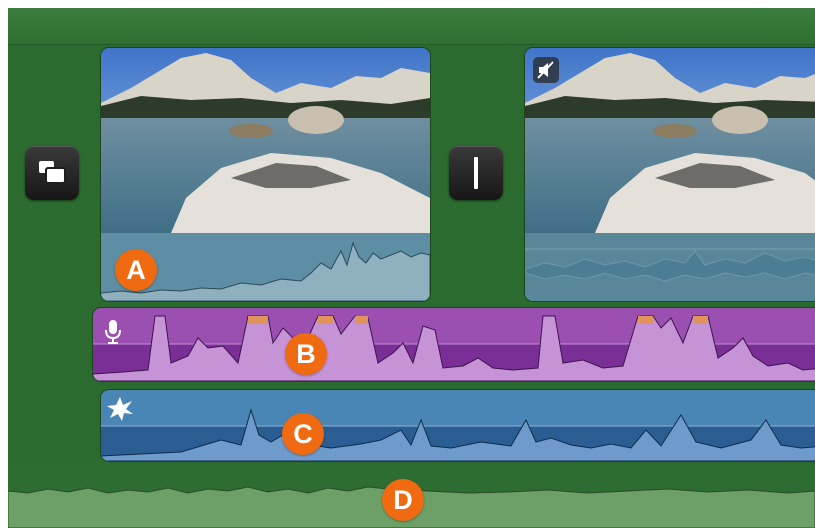  What do you see at coordinates (403, 500) in the screenshot?
I see `callout-d-badge: D` at bounding box center [403, 500].